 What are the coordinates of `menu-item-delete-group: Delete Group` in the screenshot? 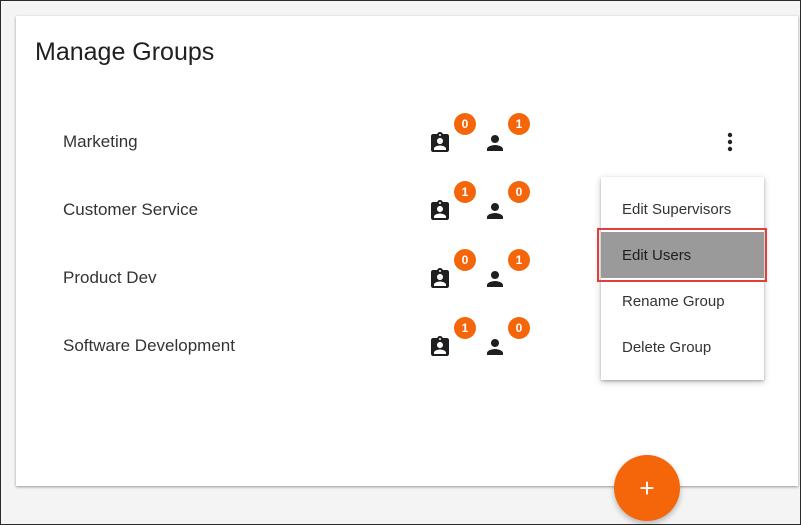 It's located at (682, 347).